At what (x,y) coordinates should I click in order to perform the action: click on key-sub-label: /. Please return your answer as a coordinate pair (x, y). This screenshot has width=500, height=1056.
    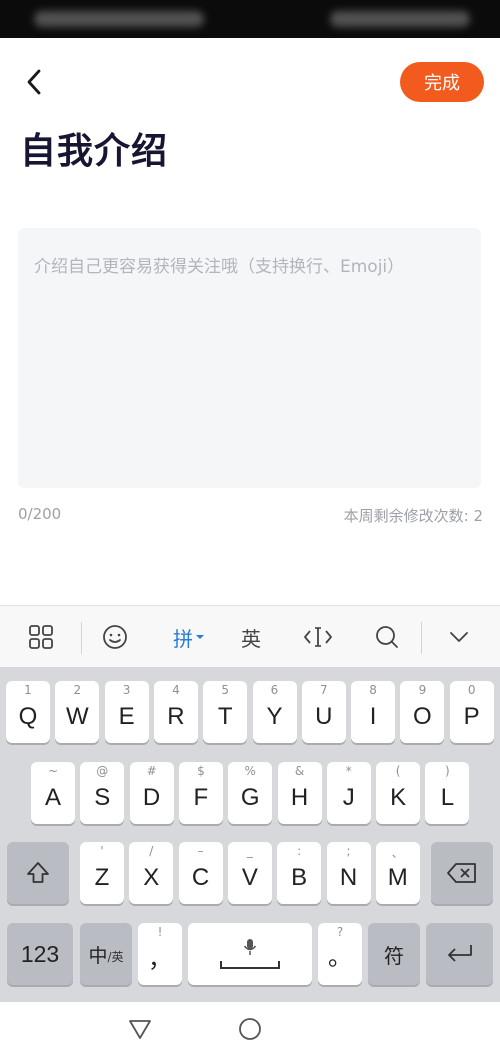
    Looking at the image, I should click on (151, 851).